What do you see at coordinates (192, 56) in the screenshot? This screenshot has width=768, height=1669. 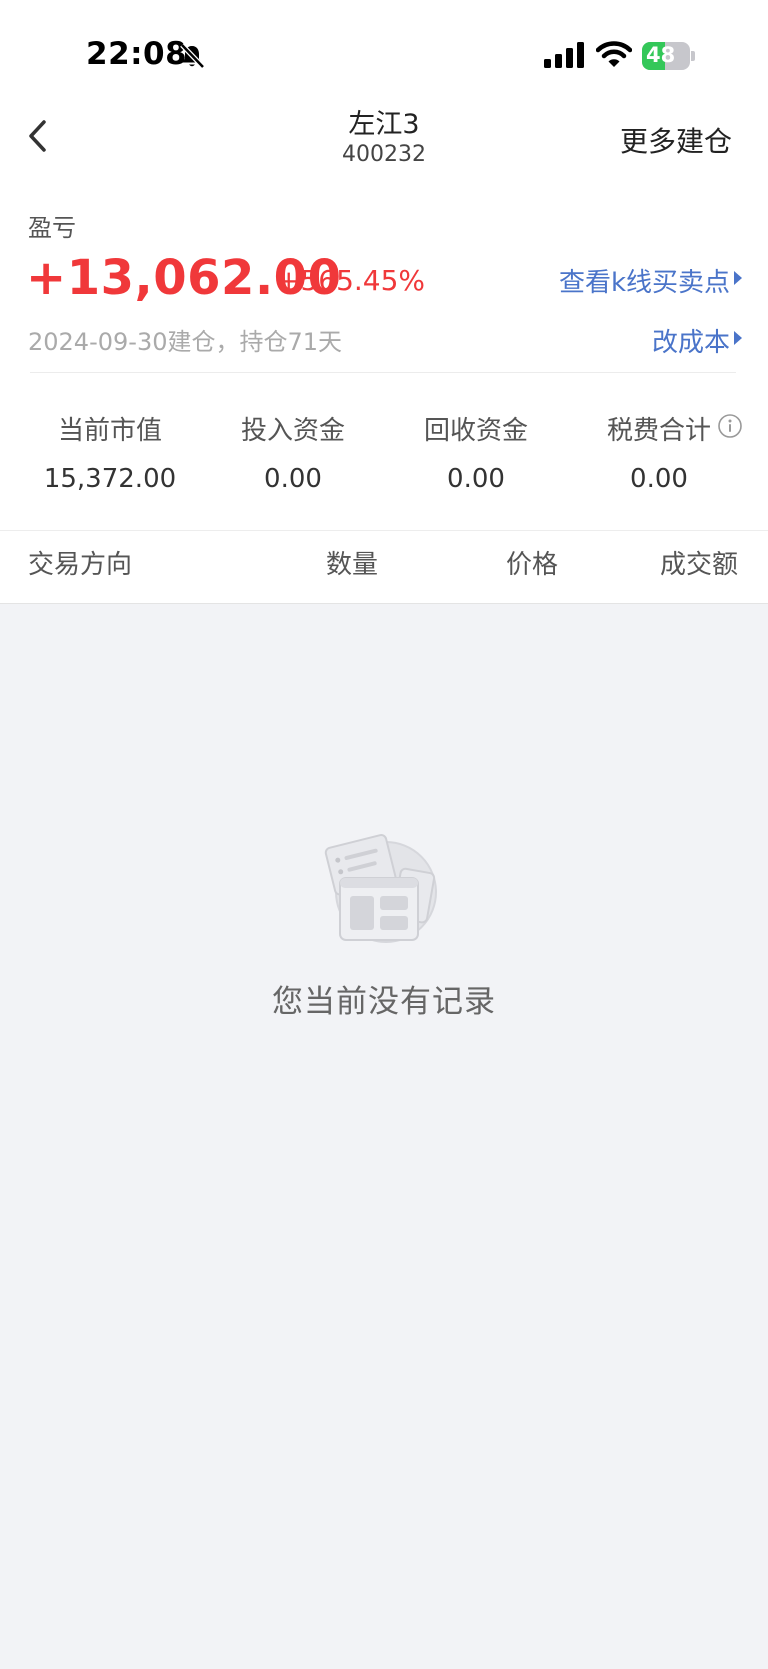 I see `bell-muted-icon` at bounding box center [192, 56].